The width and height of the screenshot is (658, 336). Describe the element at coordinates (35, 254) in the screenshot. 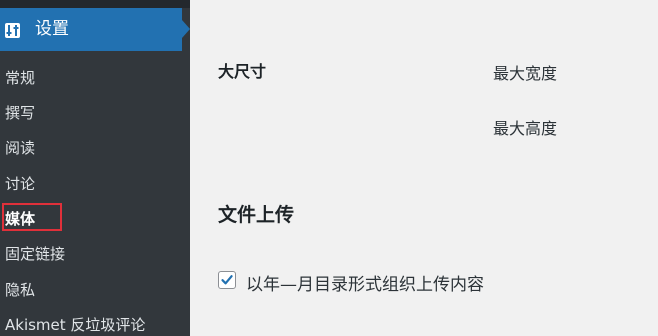

I see `sidebar-item-permalinks: 固定链接` at that location.